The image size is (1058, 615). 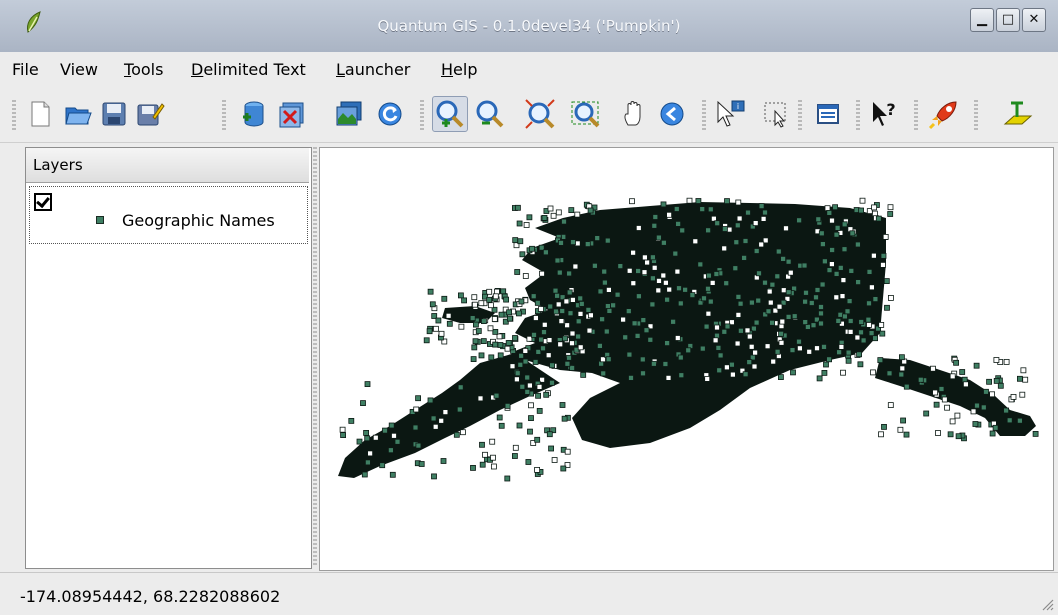 I want to click on layer-item-geographic-names: Geographic Names, so click(x=168, y=215).